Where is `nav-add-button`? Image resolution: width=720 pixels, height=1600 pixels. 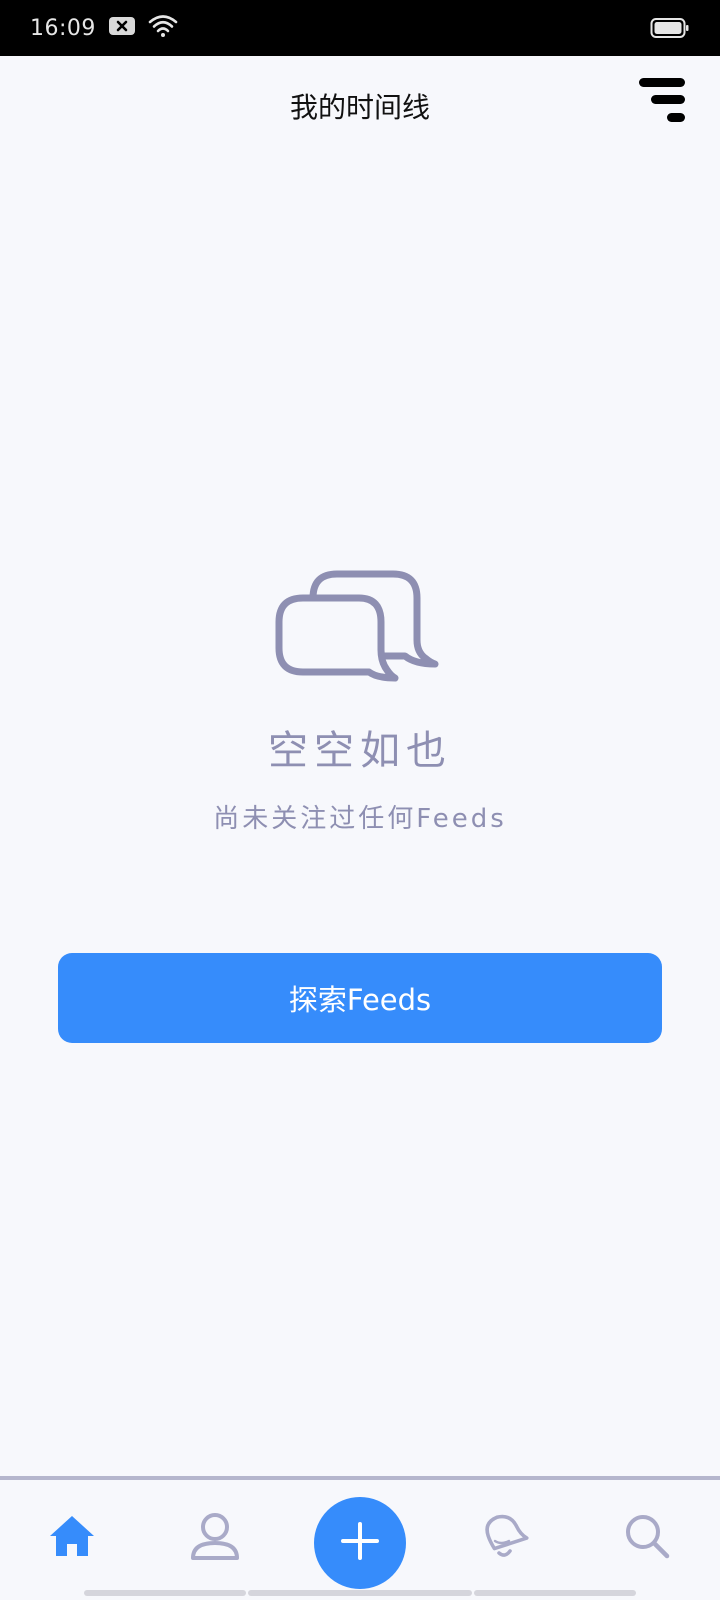
nav-add-button is located at coordinates (360, 1543).